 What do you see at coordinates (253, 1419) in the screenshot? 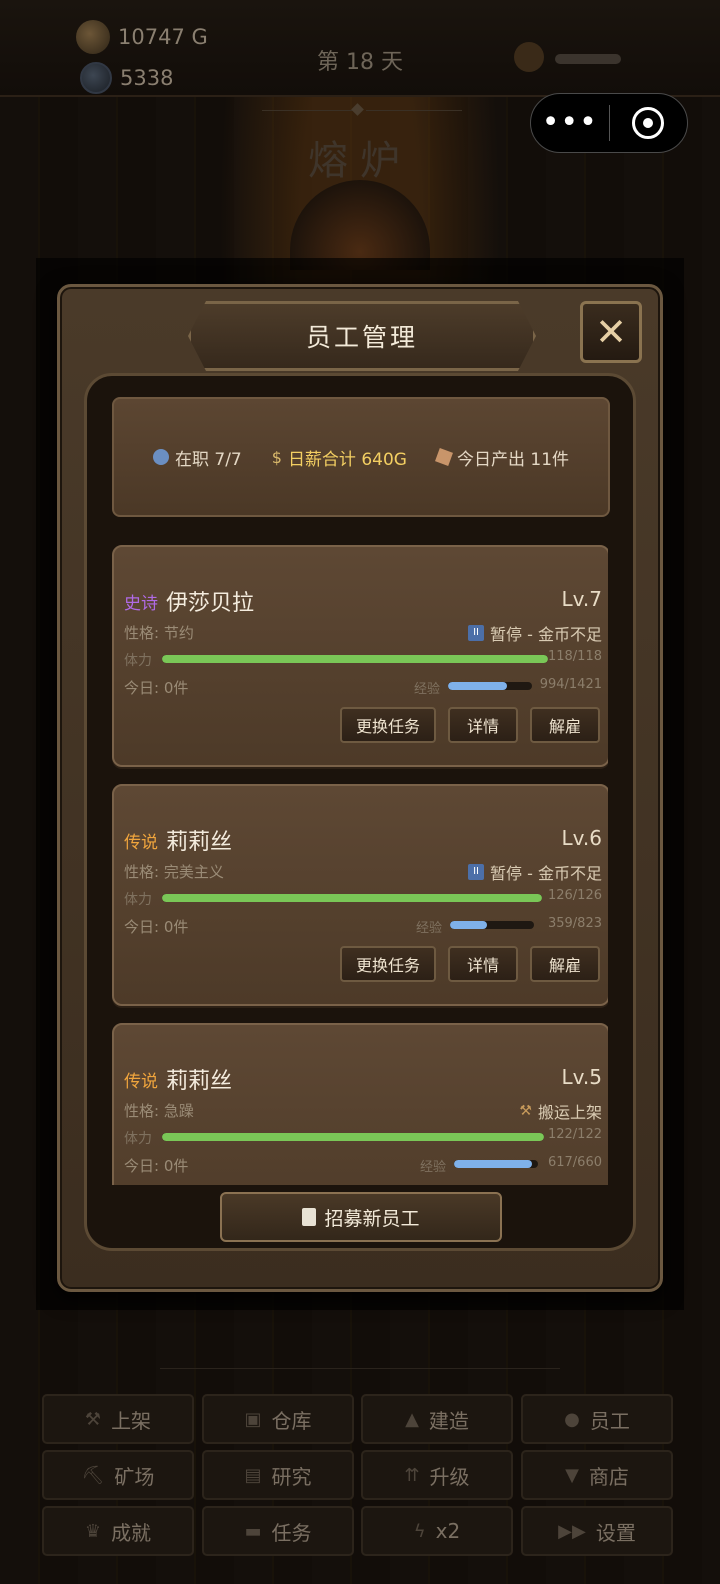
I see `box-icon: ▣` at bounding box center [253, 1419].